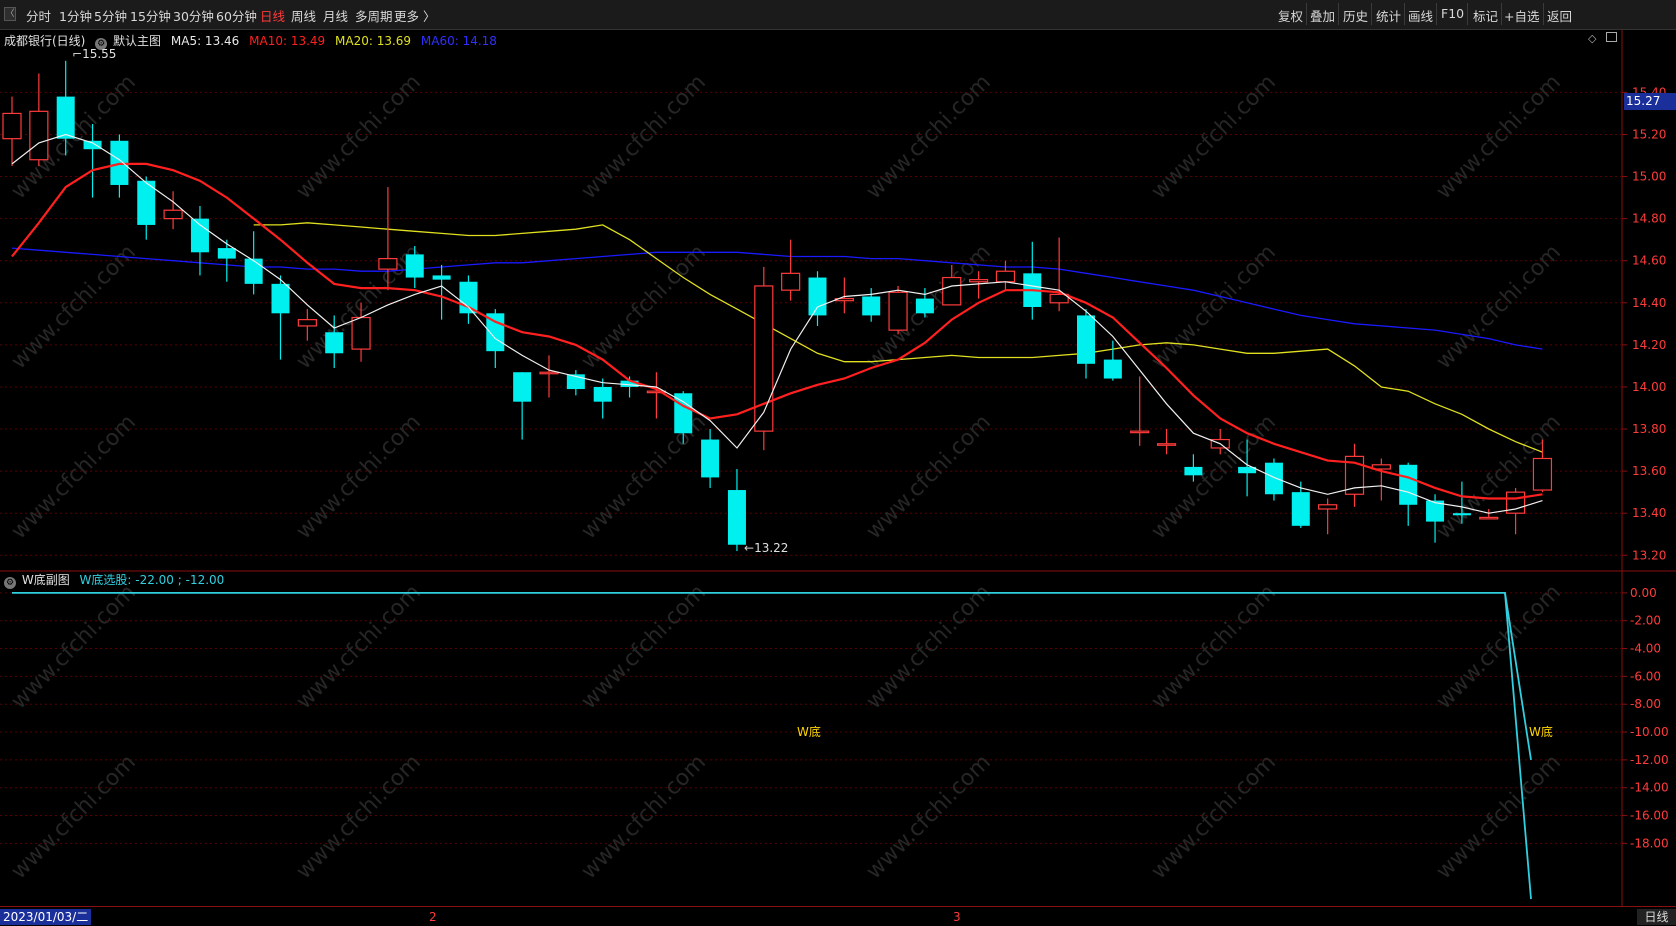 Image resolution: width=1676 pixels, height=926 pixels. Describe the element at coordinates (137, 41) in the screenshot. I see `template-name: 默认主图` at that location.